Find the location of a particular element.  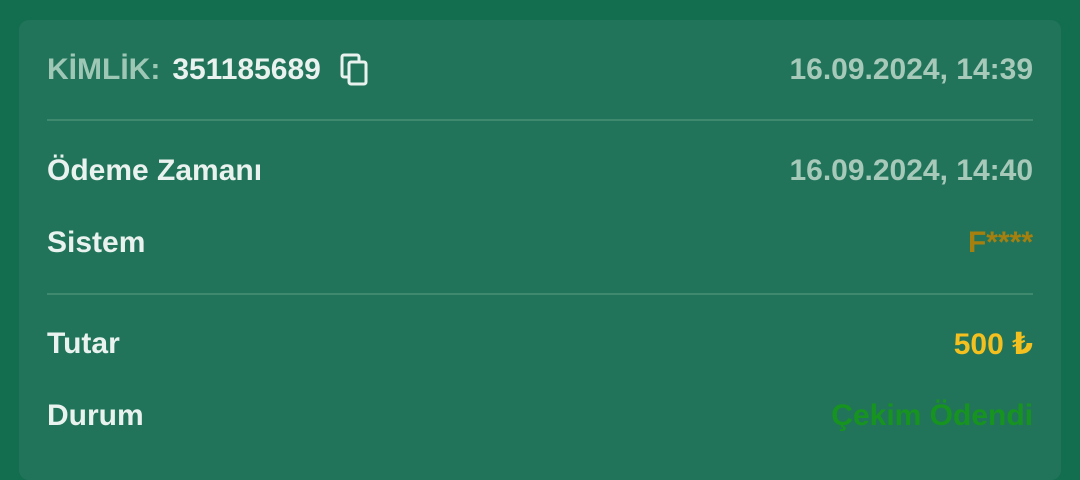

payment-time-value: 16.09.2024, 14:40 is located at coordinates (911, 170).